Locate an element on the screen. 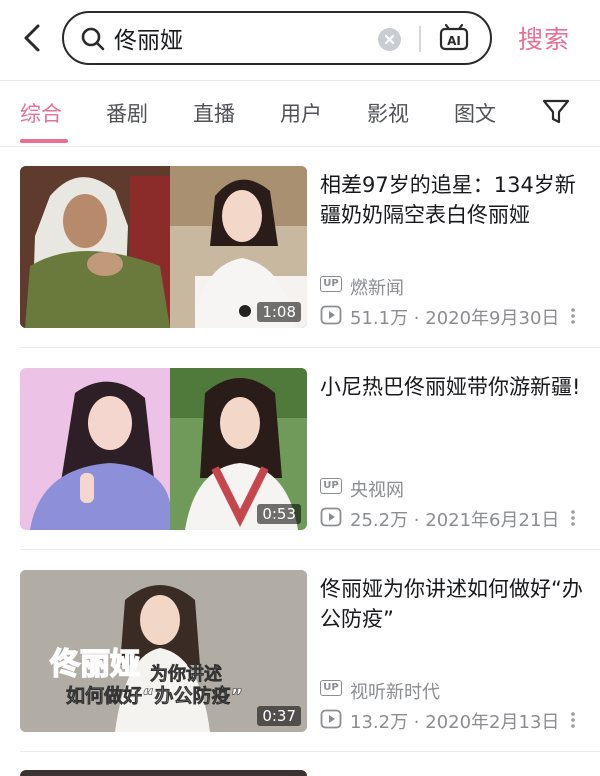 The width and height of the screenshot is (600, 776). uploader-name: 央视网 is located at coordinates (377, 489).